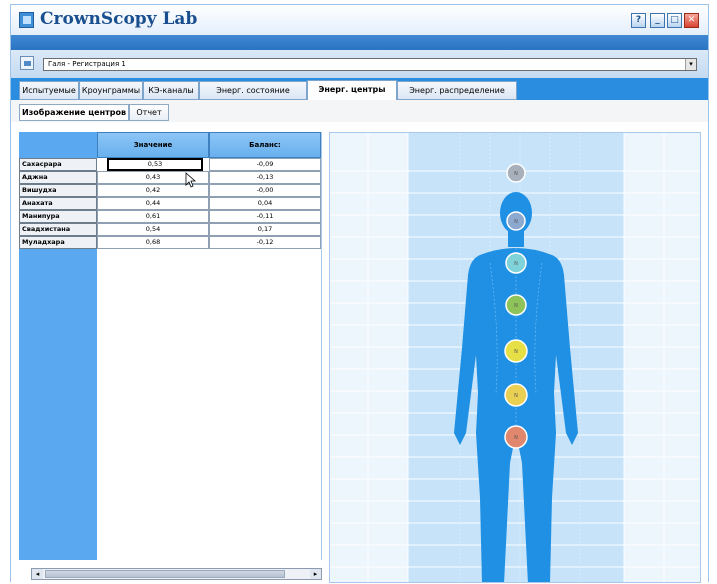 This screenshot has height=584, width=717. I want to click on subtab-centers-image: Изображение центров, so click(74, 112).